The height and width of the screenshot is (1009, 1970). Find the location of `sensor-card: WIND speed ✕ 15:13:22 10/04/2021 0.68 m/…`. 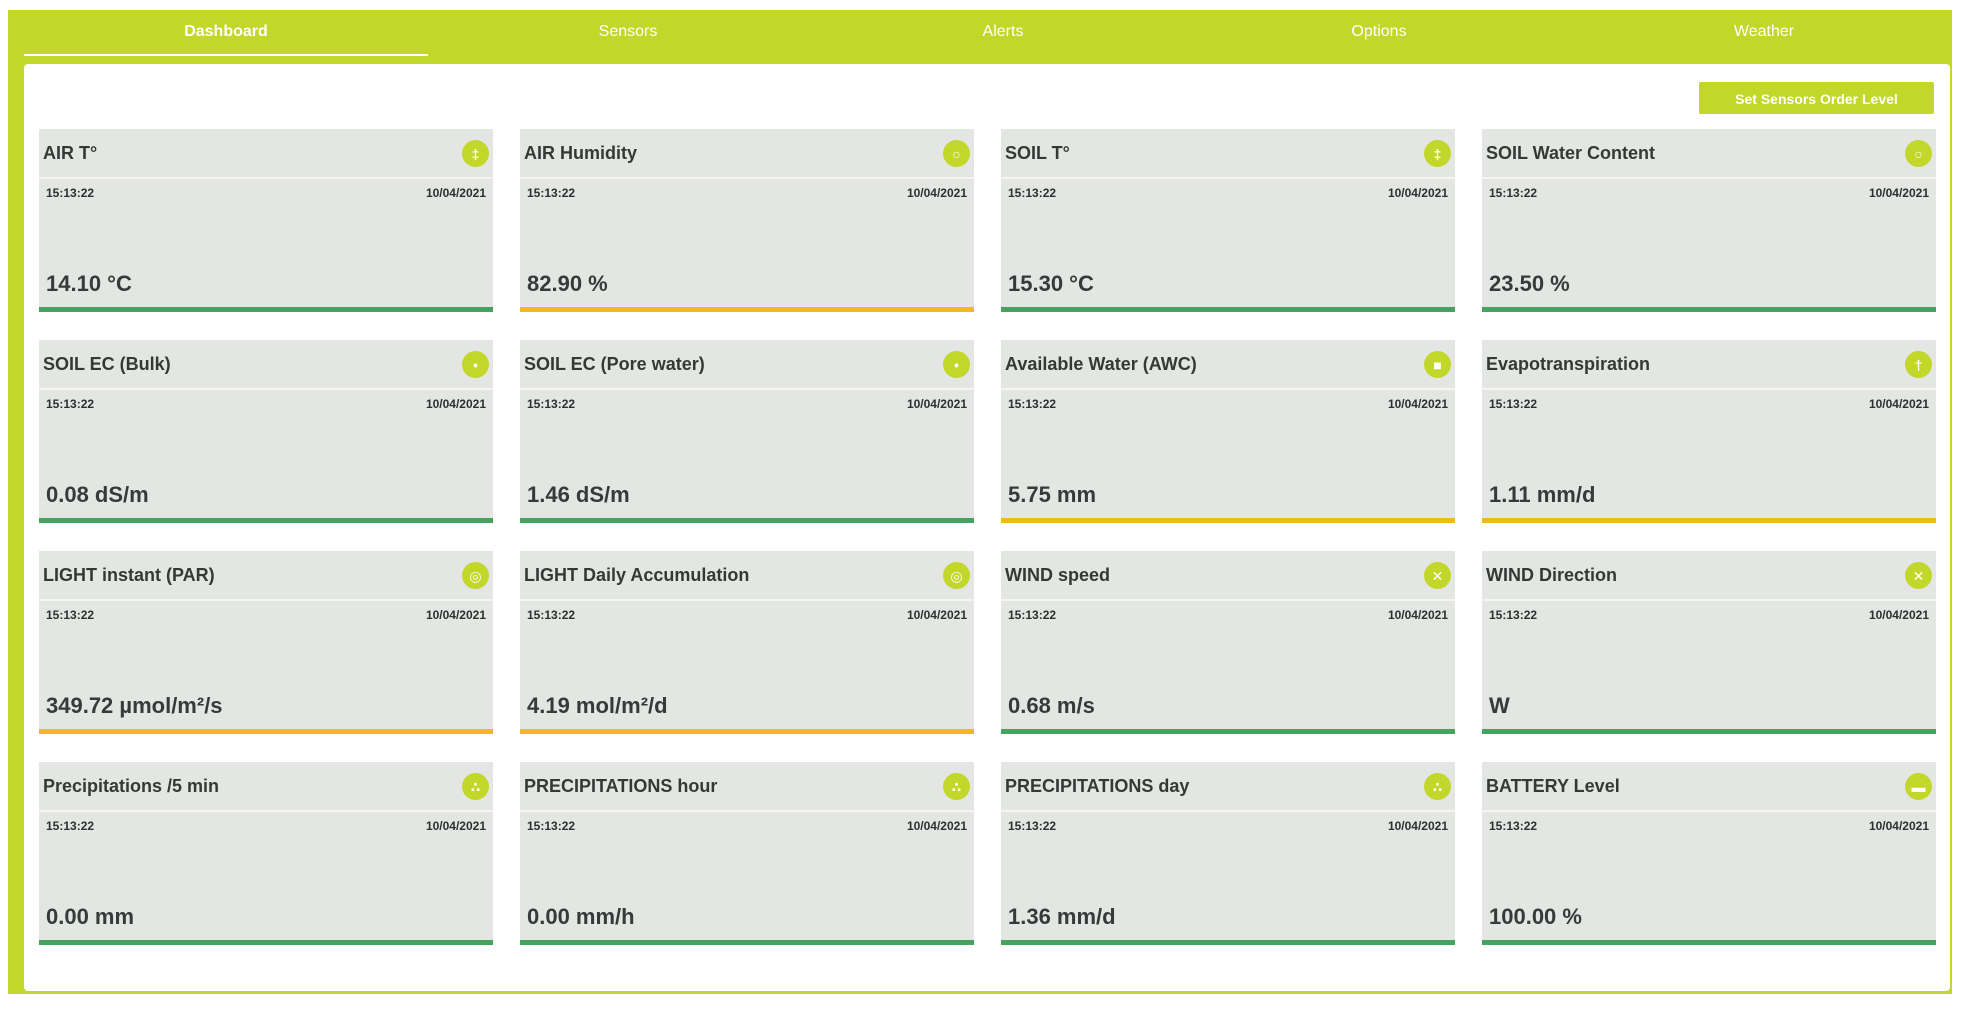

sensor-card: WIND speed ✕ 15:13:22 10/04/2021 0.68 m/… is located at coordinates (1228, 642).